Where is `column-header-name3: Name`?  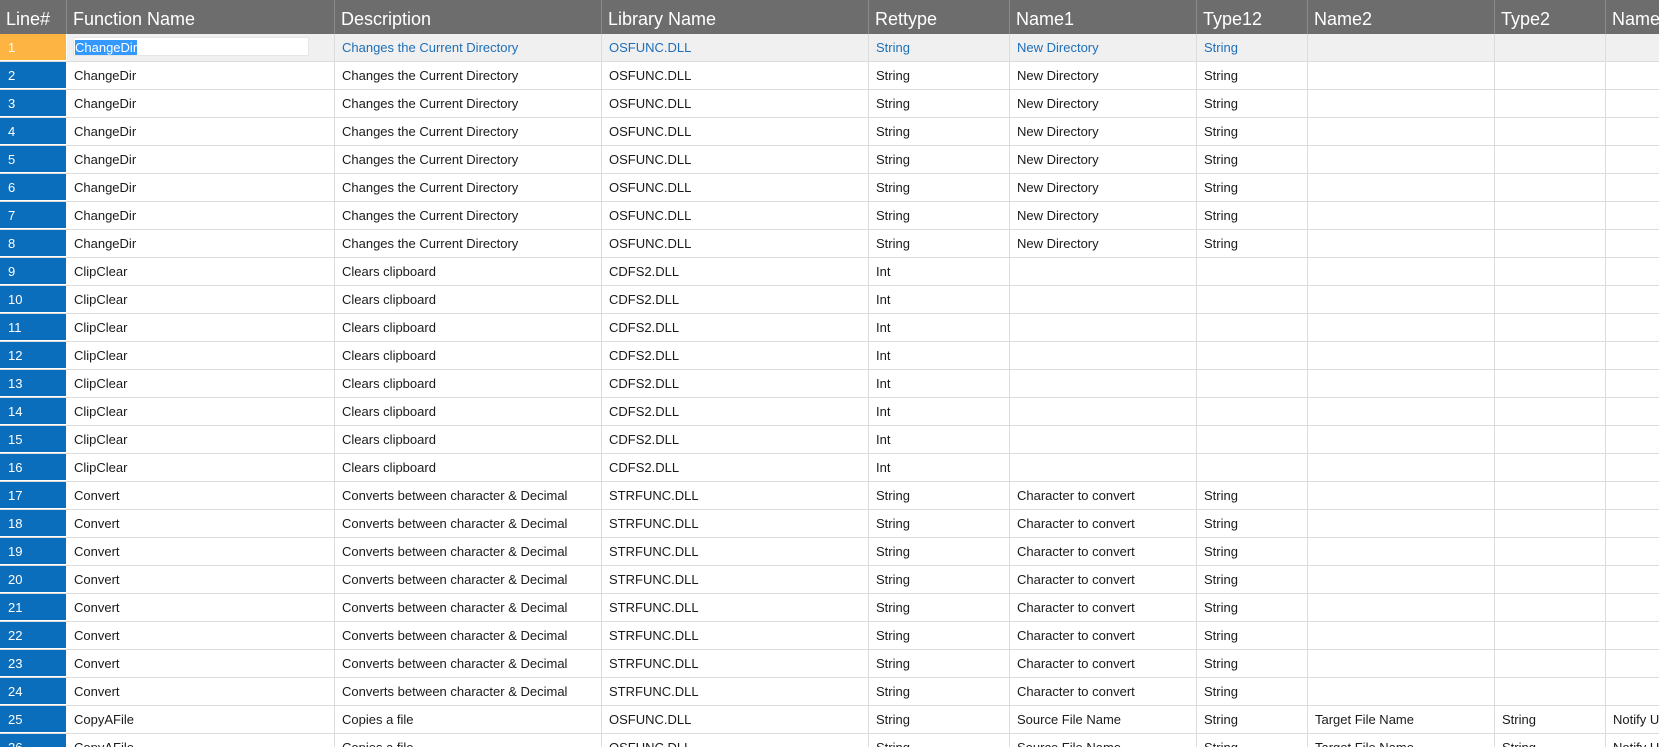 column-header-name3: Name is located at coordinates (1632, 17).